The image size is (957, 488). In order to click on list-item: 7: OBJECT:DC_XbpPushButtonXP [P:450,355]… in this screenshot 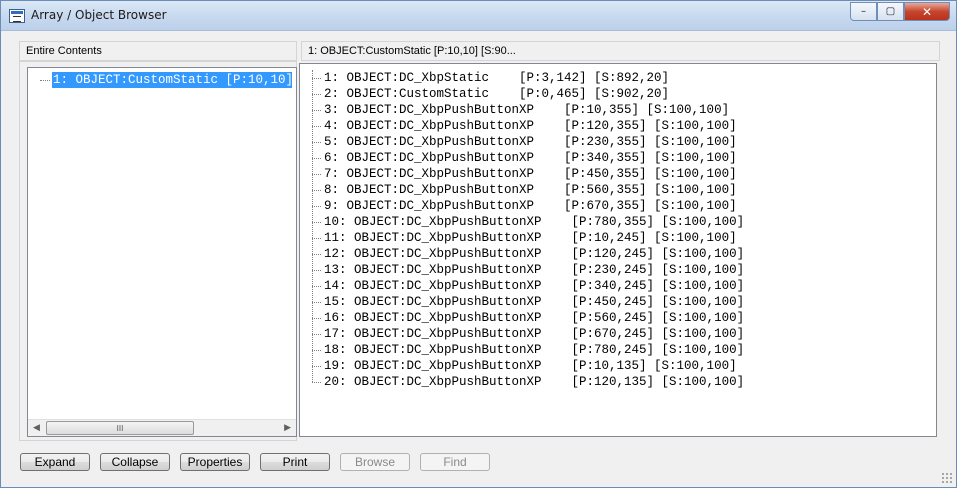, I will do `click(618, 174)`.